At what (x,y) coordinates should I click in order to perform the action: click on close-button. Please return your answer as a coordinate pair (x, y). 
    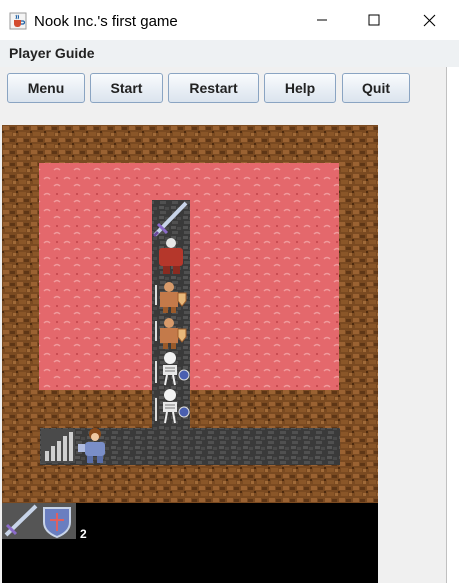
    Looking at the image, I should click on (429, 20).